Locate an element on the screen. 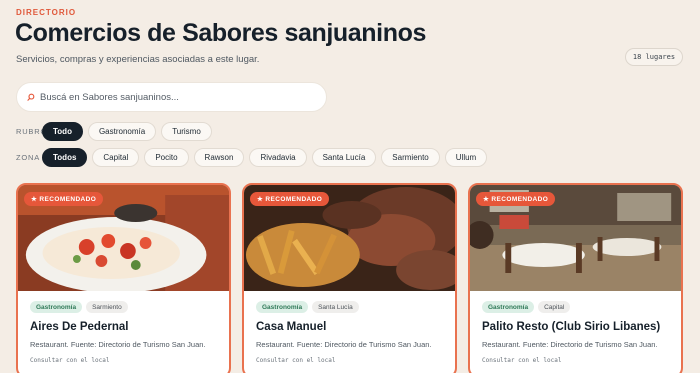 Image resolution: width=700 pixels, height=373 pixels. chip-rubro-todo: Todo is located at coordinates (62, 131).